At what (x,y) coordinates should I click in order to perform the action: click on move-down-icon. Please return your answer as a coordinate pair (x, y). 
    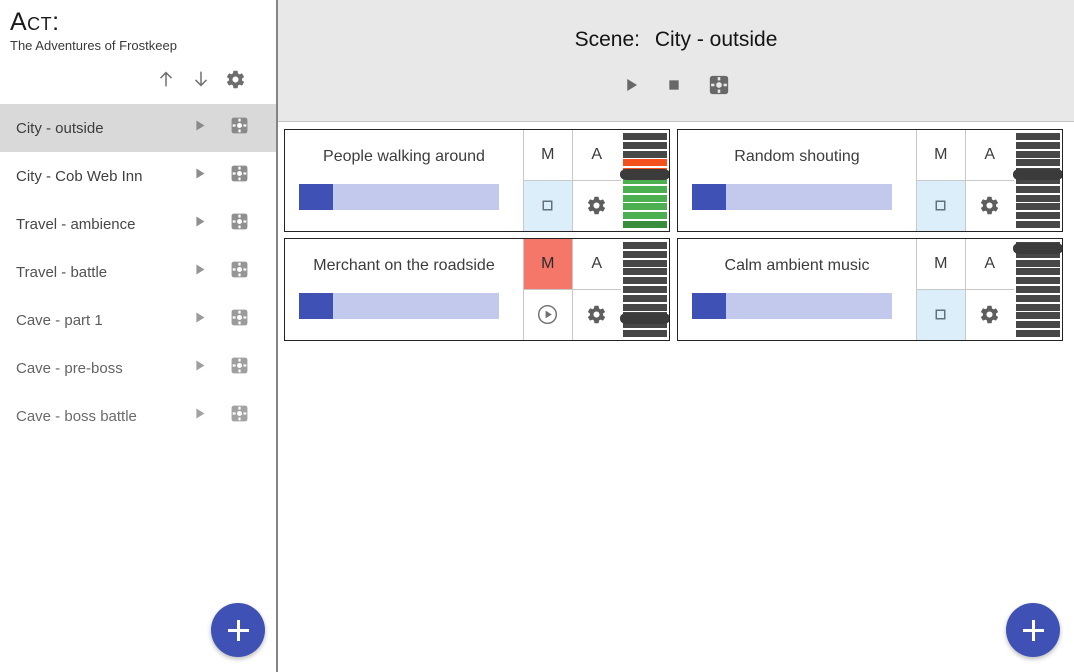
    Looking at the image, I should click on (201, 79).